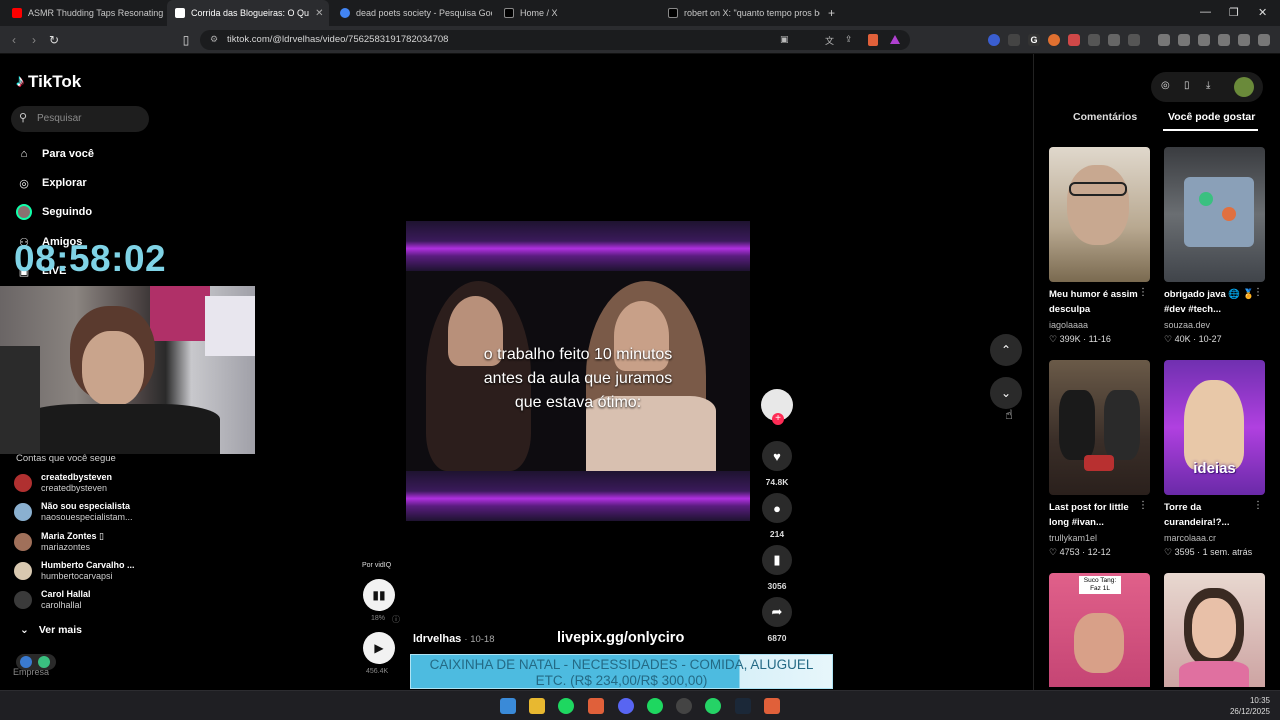 The image size is (1280, 720). Describe the element at coordinates (743, 706) in the screenshot. I see `steam-icon` at that location.